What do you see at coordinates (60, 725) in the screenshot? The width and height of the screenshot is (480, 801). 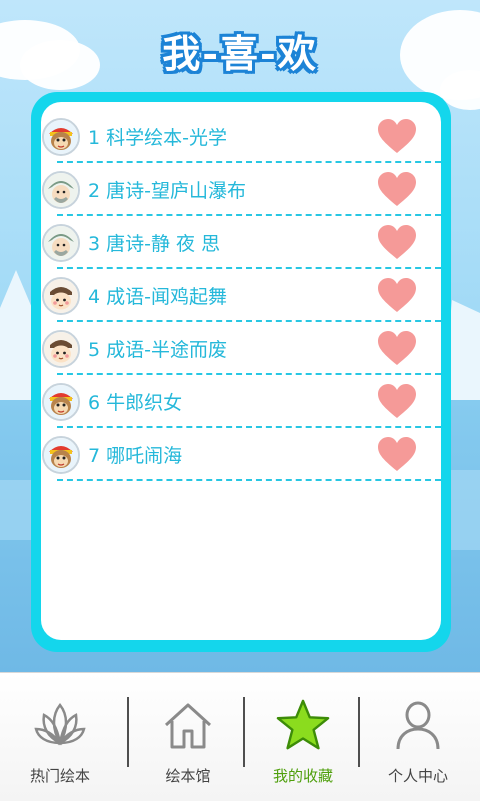 I see `lotus-icon` at bounding box center [60, 725].